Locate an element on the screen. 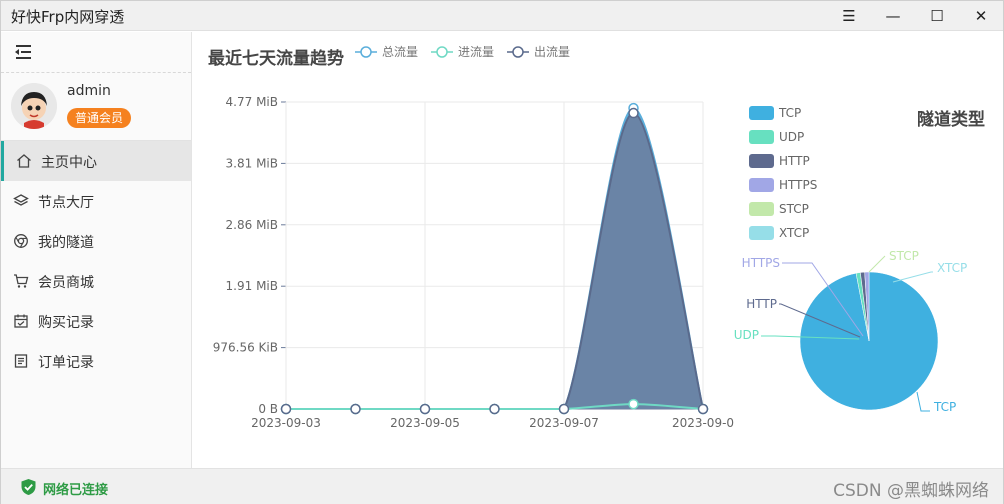  member-level-badge: 普通会员 is located at coordinates (99, 118).